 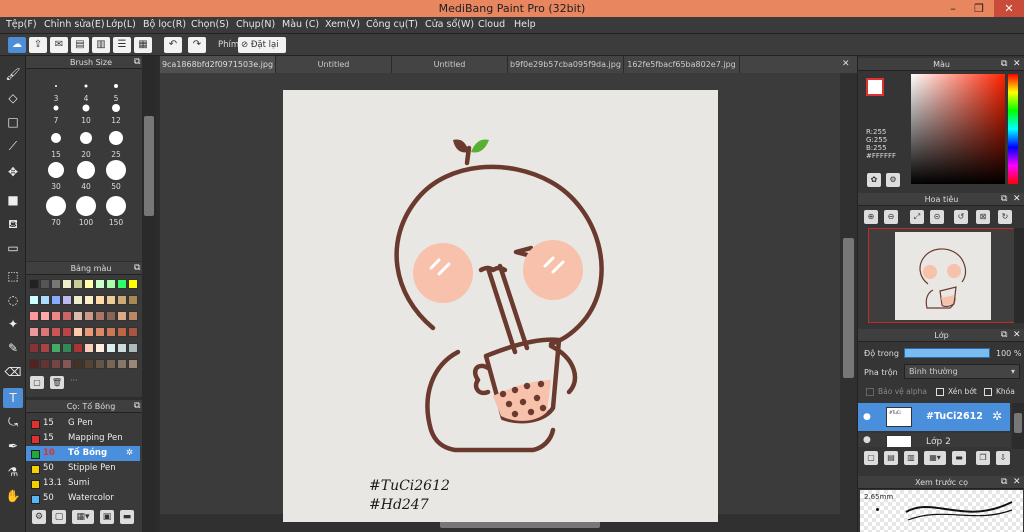 What do you see at coordinates (917, 217) in the screenshot?
I see `fit-screen-icon: ⤢` at bounding box center [917, 217].